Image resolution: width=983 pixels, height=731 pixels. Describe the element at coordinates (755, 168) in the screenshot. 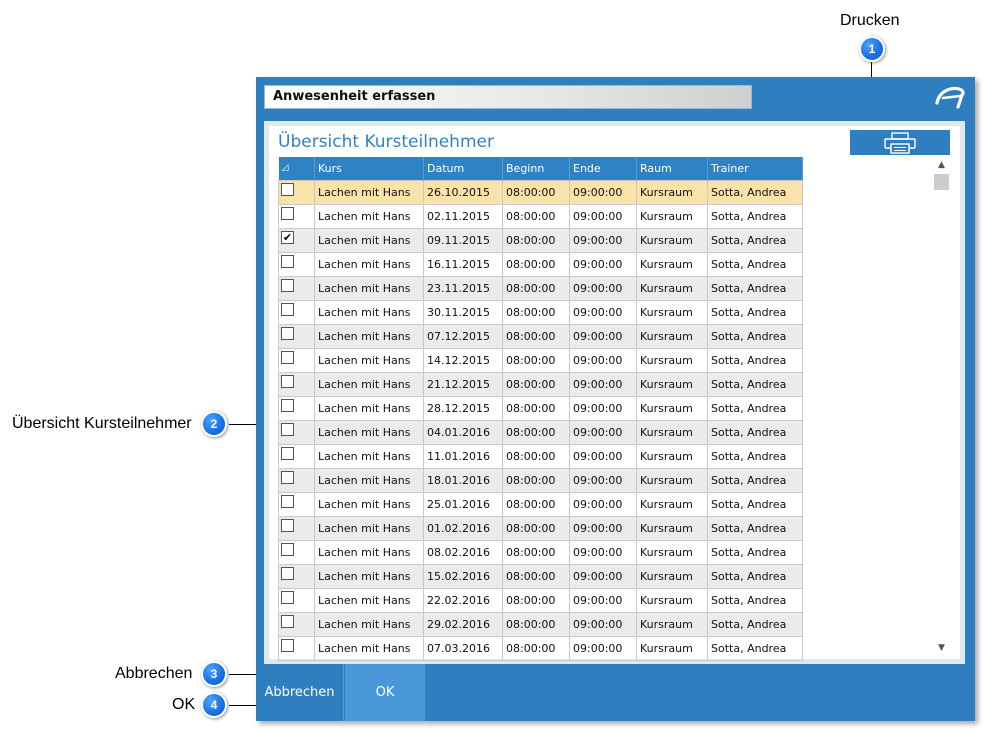

I see `column-header-trainer: Trainer` at that location.